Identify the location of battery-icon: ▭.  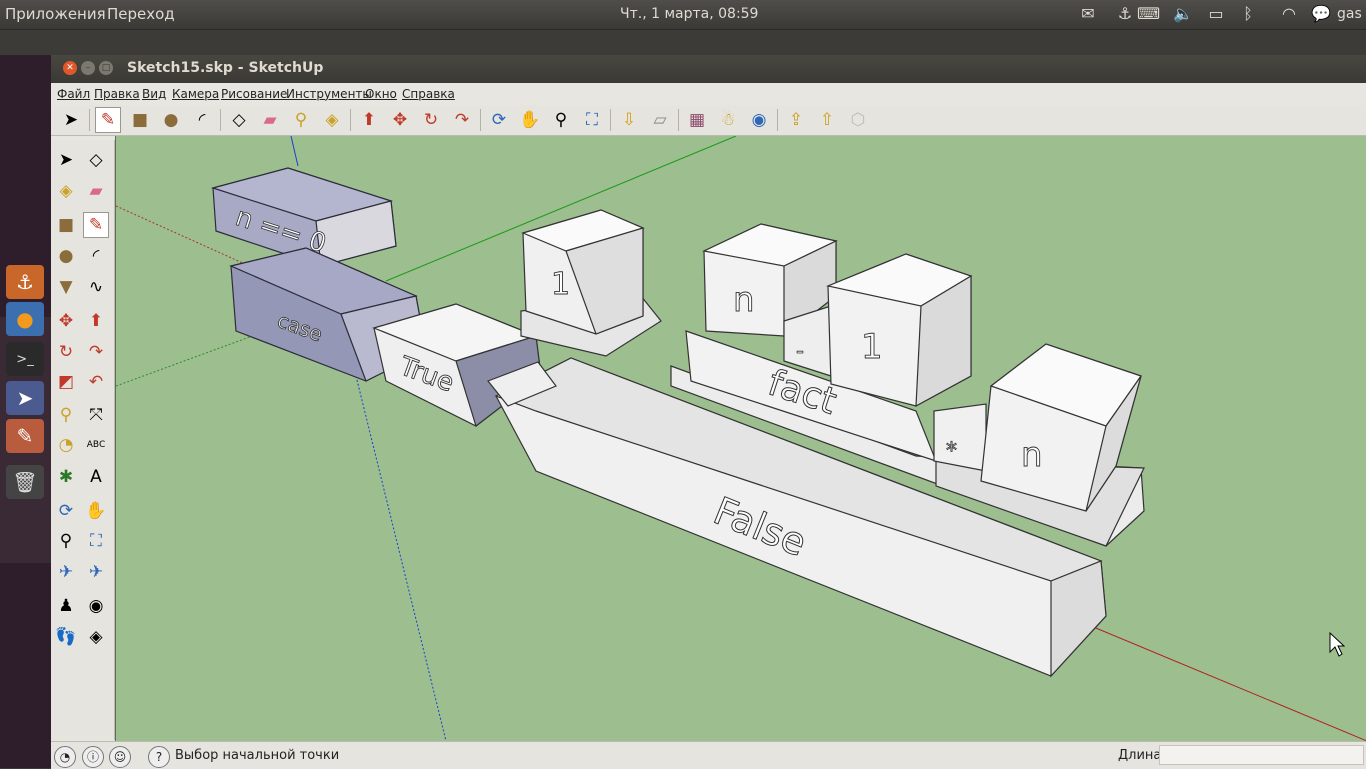
(1216, 14).